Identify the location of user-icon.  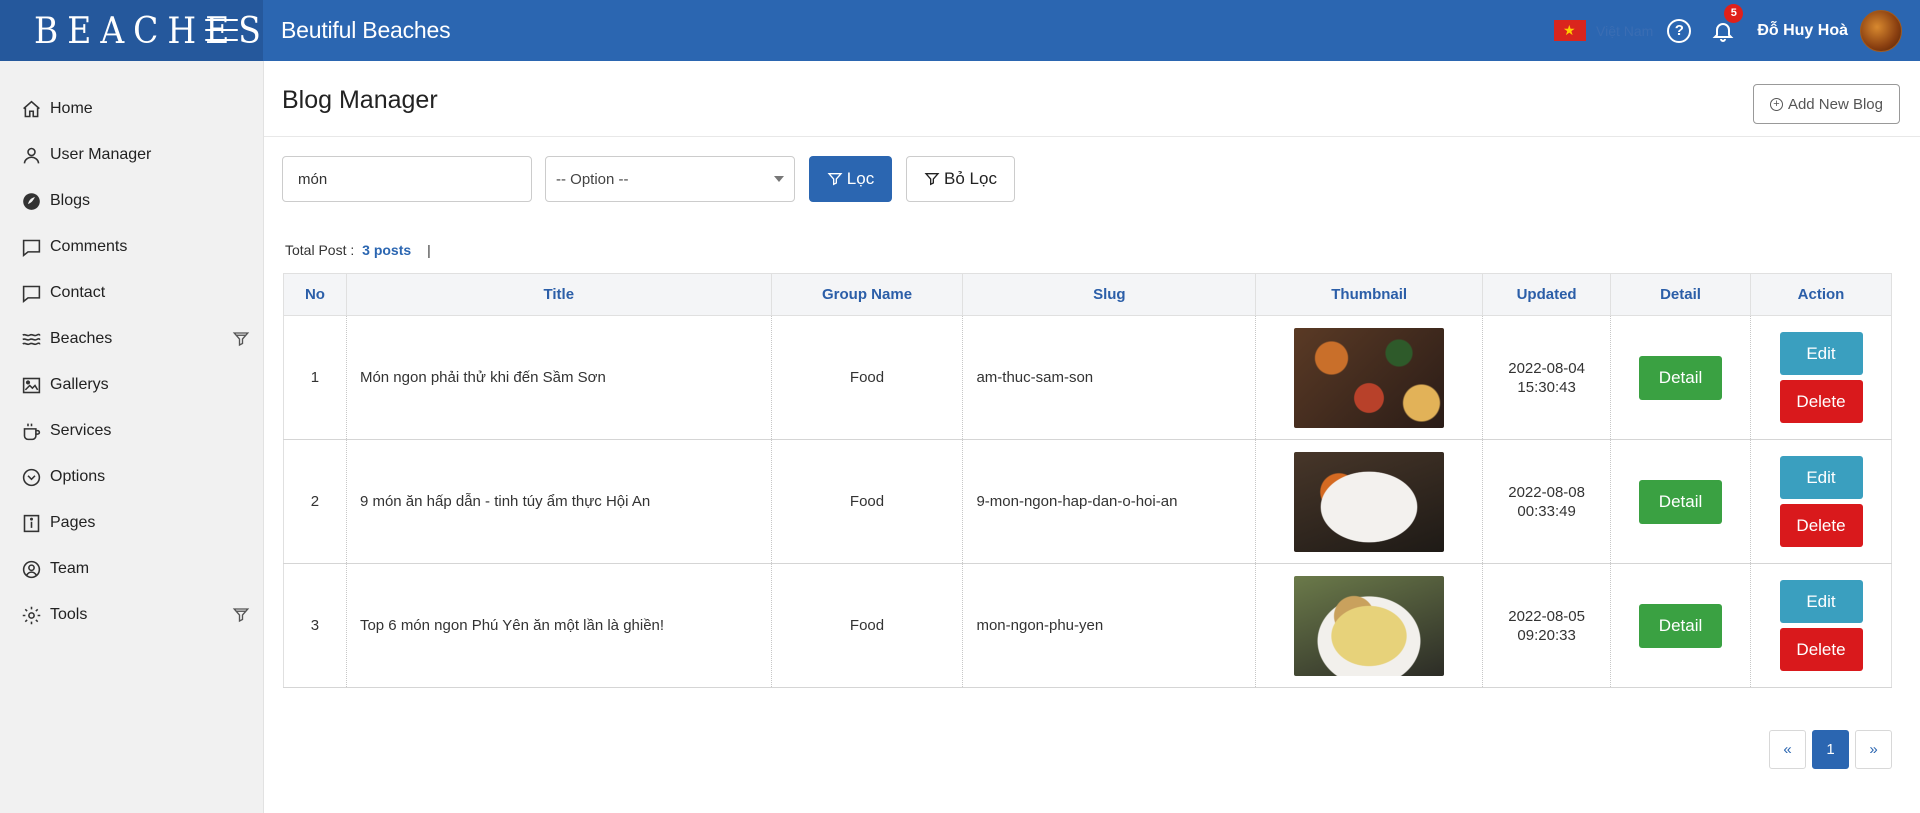
(31, 155).